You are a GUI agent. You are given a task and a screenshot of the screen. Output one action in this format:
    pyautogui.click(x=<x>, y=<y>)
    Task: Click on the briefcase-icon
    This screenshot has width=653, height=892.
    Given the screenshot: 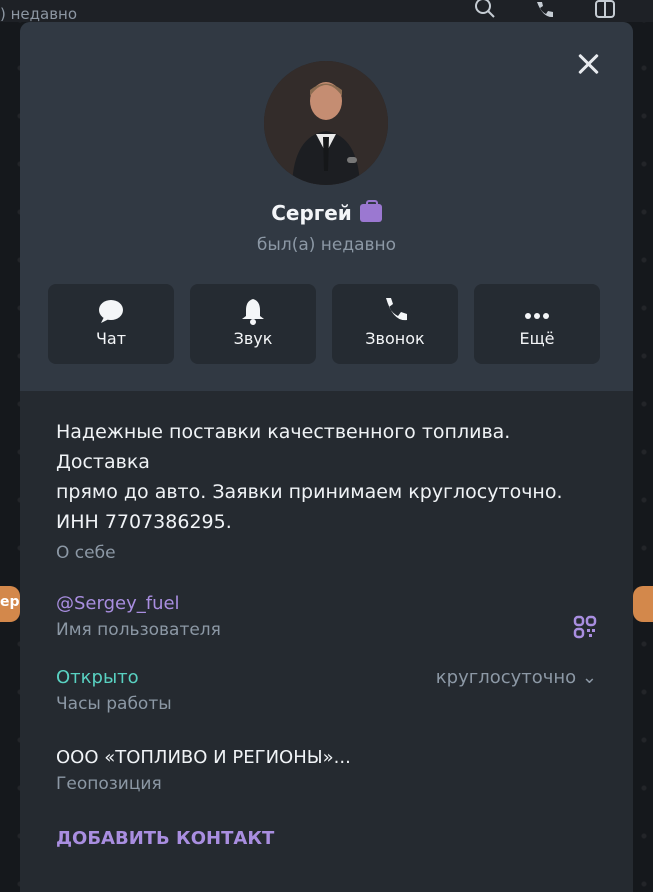 What is the action you would take?
    pyautogui.click(x=370, y=211)
    